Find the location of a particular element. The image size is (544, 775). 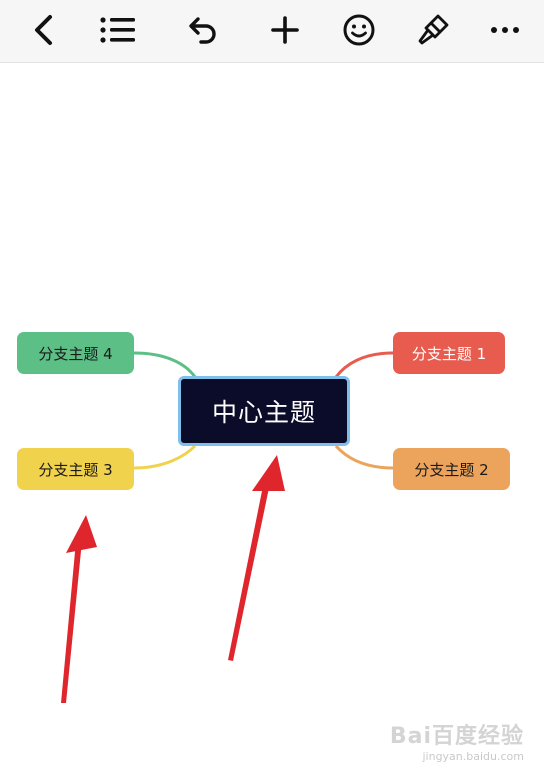

style-button is located at coordinates (433, 30).